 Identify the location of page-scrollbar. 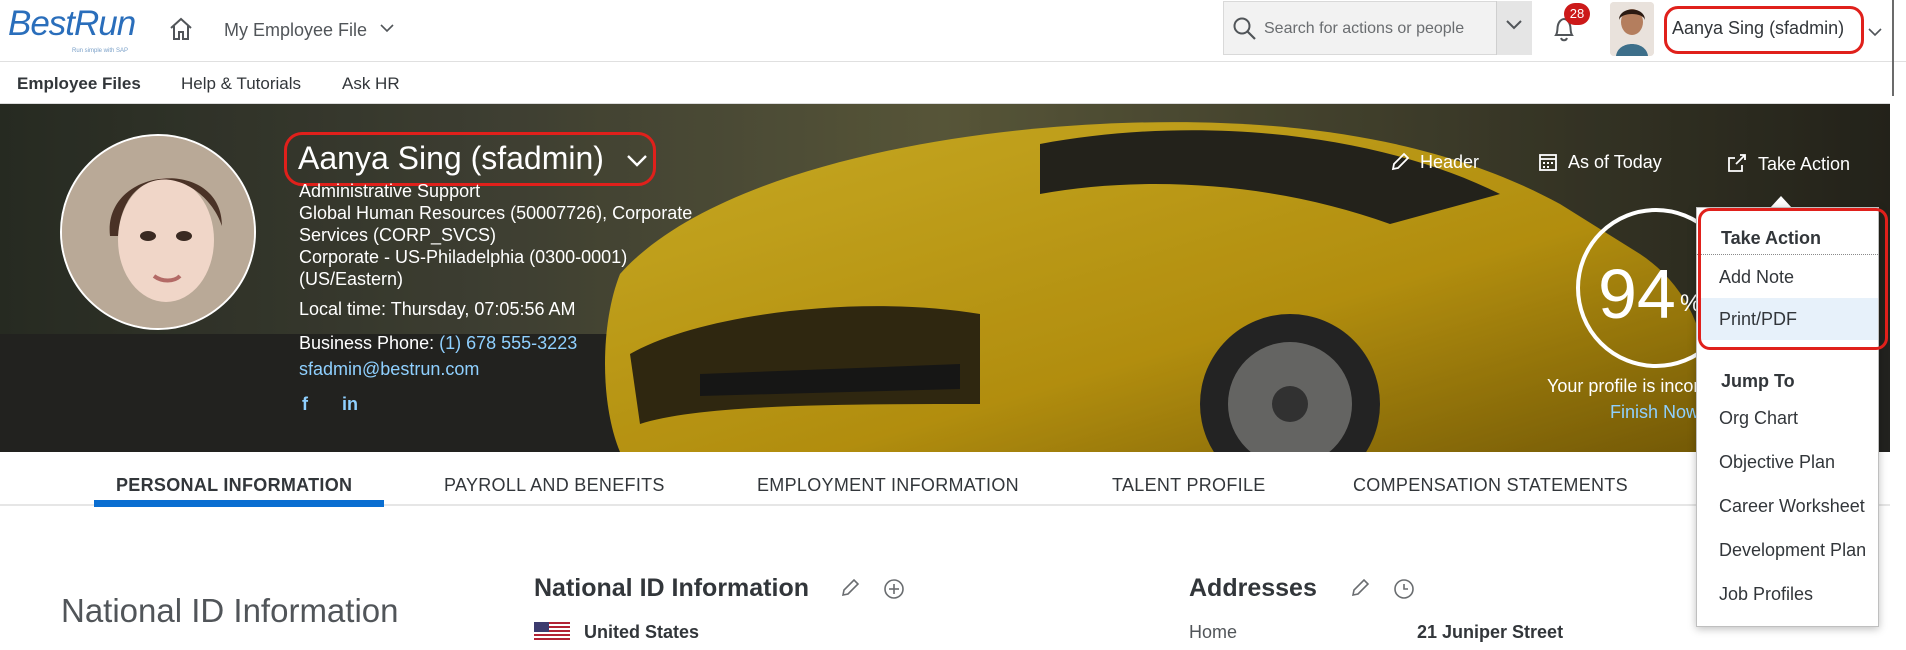
(1893, 48).